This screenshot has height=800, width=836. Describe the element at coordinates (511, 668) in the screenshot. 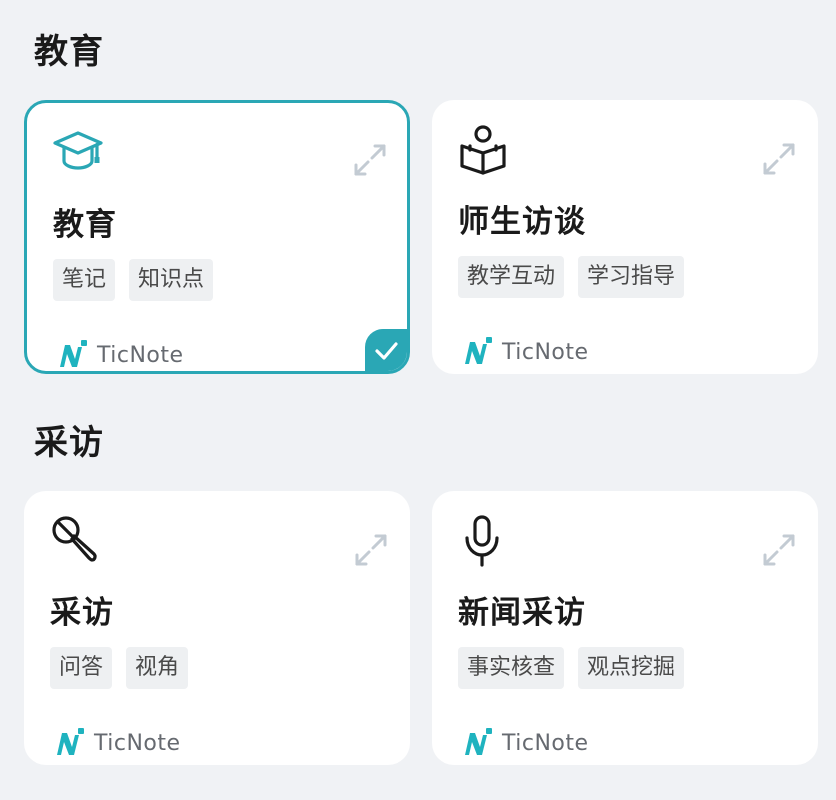

I see `tag: 事实核查` at that location.